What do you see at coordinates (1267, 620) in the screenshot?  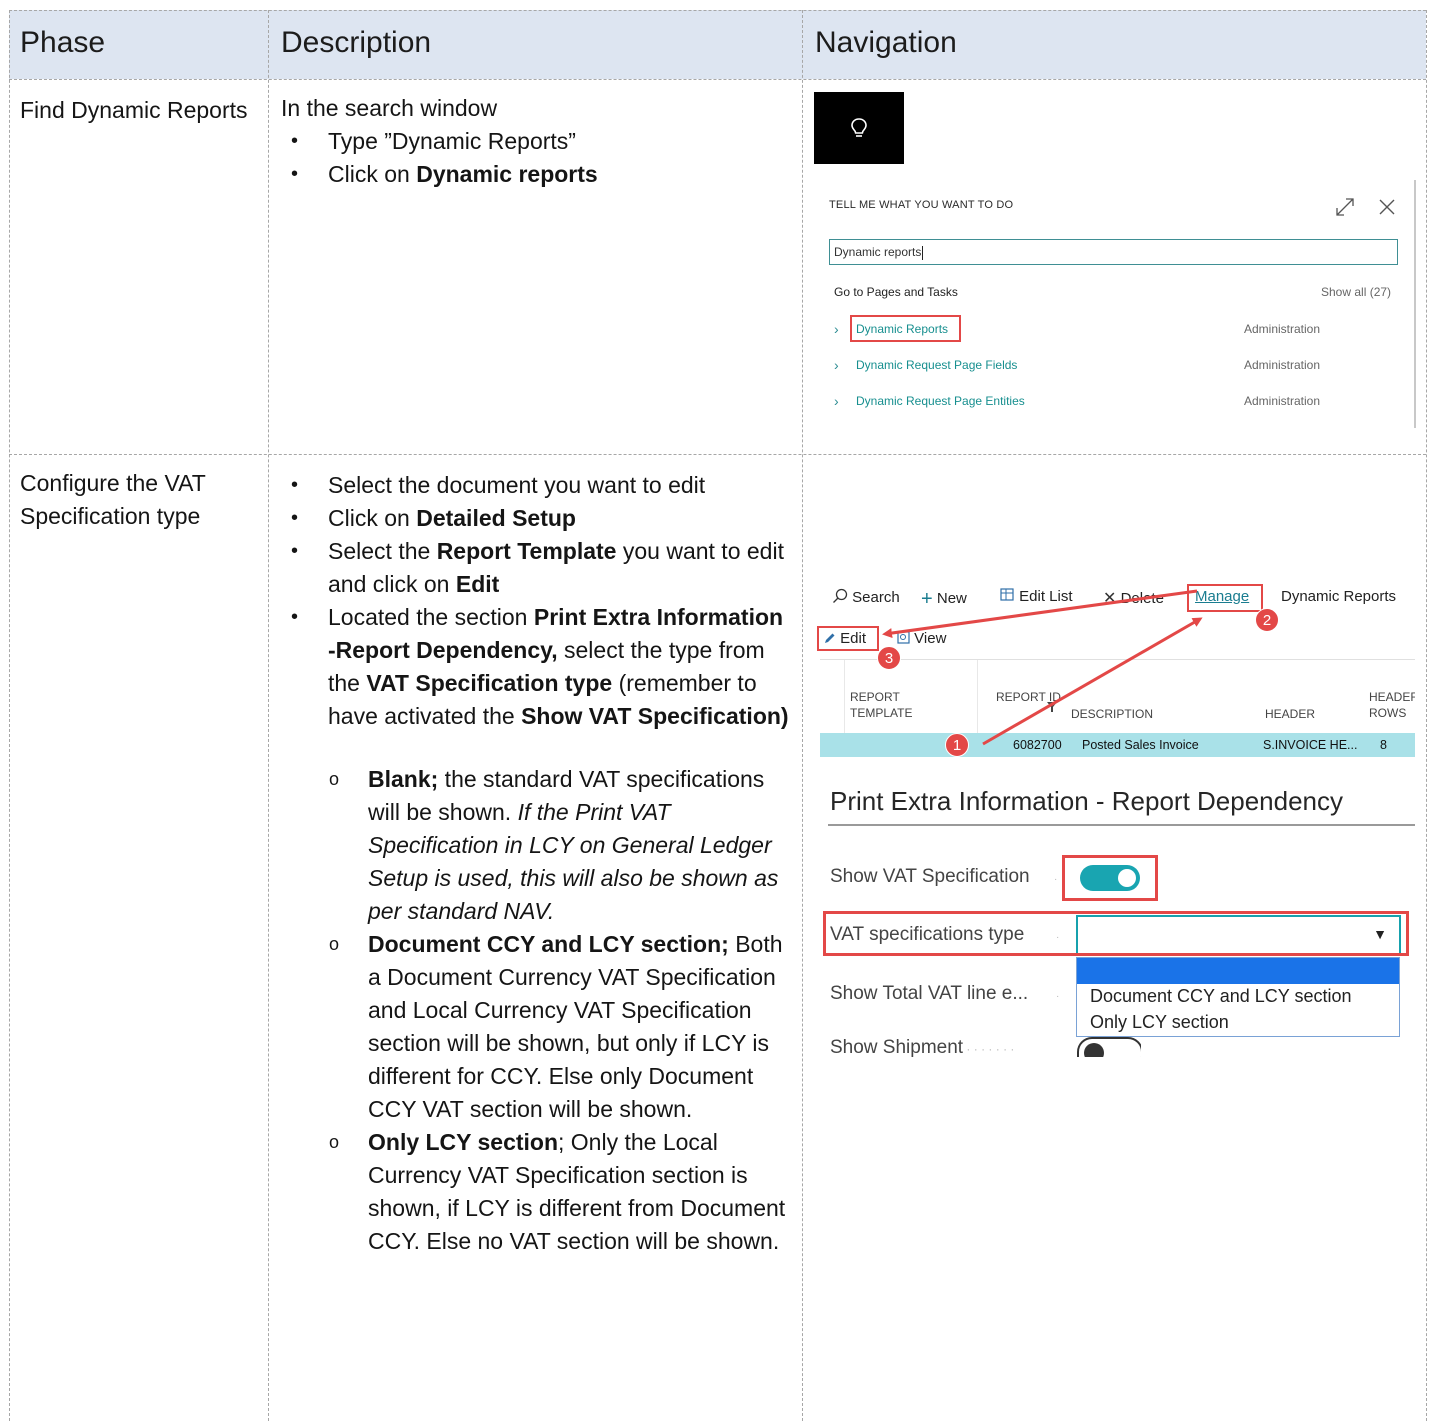 I see `step-badge: 2` at bounding box center [1267, 620].